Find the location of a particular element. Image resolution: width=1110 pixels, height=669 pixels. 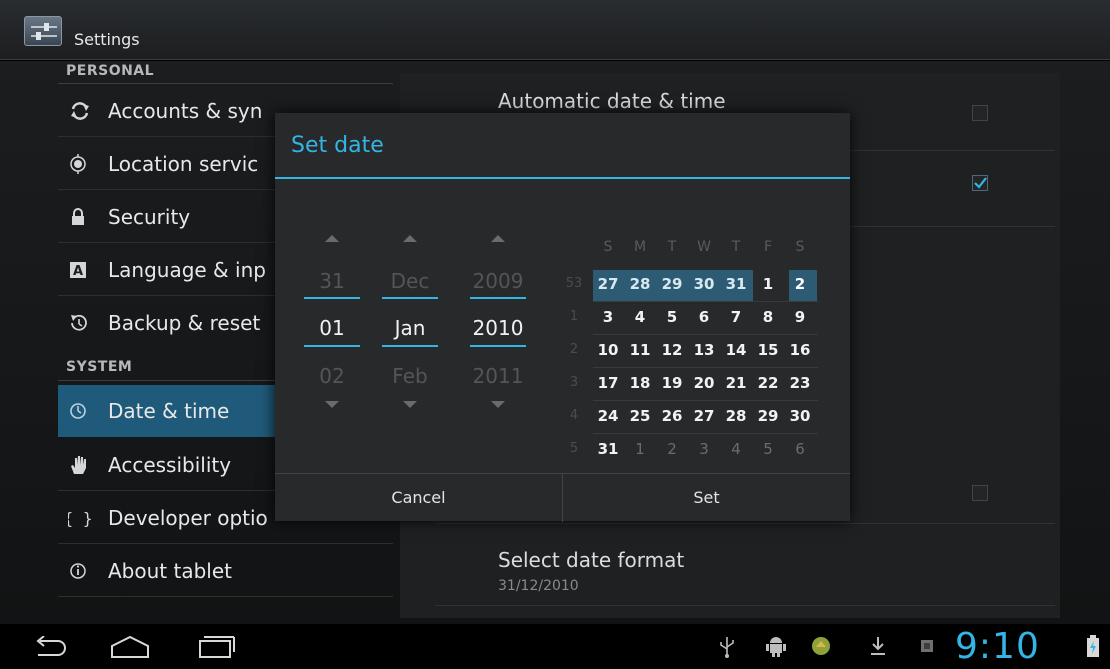

clock: 9:10 is located at coordinates (997, 646).